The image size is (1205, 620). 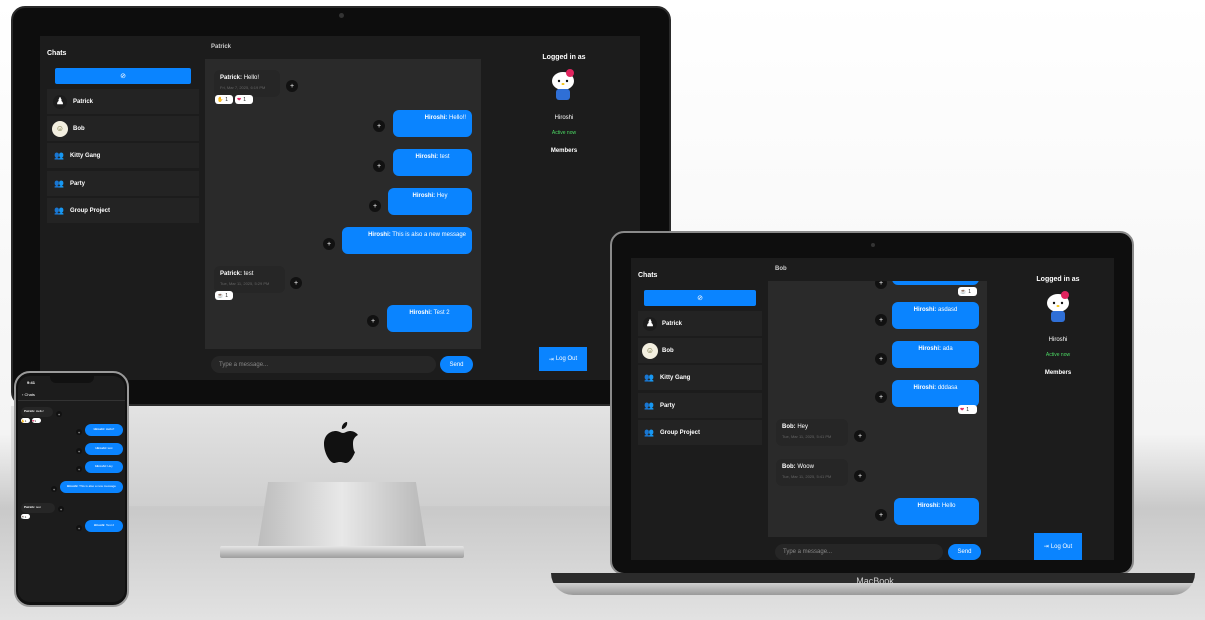 I want to click on message-text: Test 2, so click(x=441, y=313).